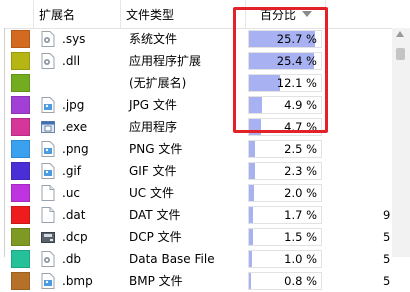 Image resolution: width=410 pixels, height=292 pixels. I want to click on column-header-bar: 扩展名 文件类型 百分比, so click(205, 14).